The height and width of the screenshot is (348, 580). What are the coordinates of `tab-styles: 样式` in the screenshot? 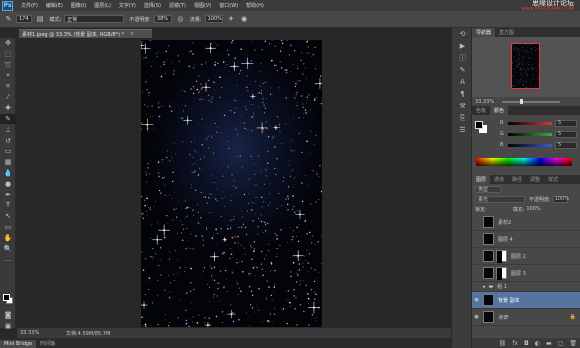 It's located at (553, 179).